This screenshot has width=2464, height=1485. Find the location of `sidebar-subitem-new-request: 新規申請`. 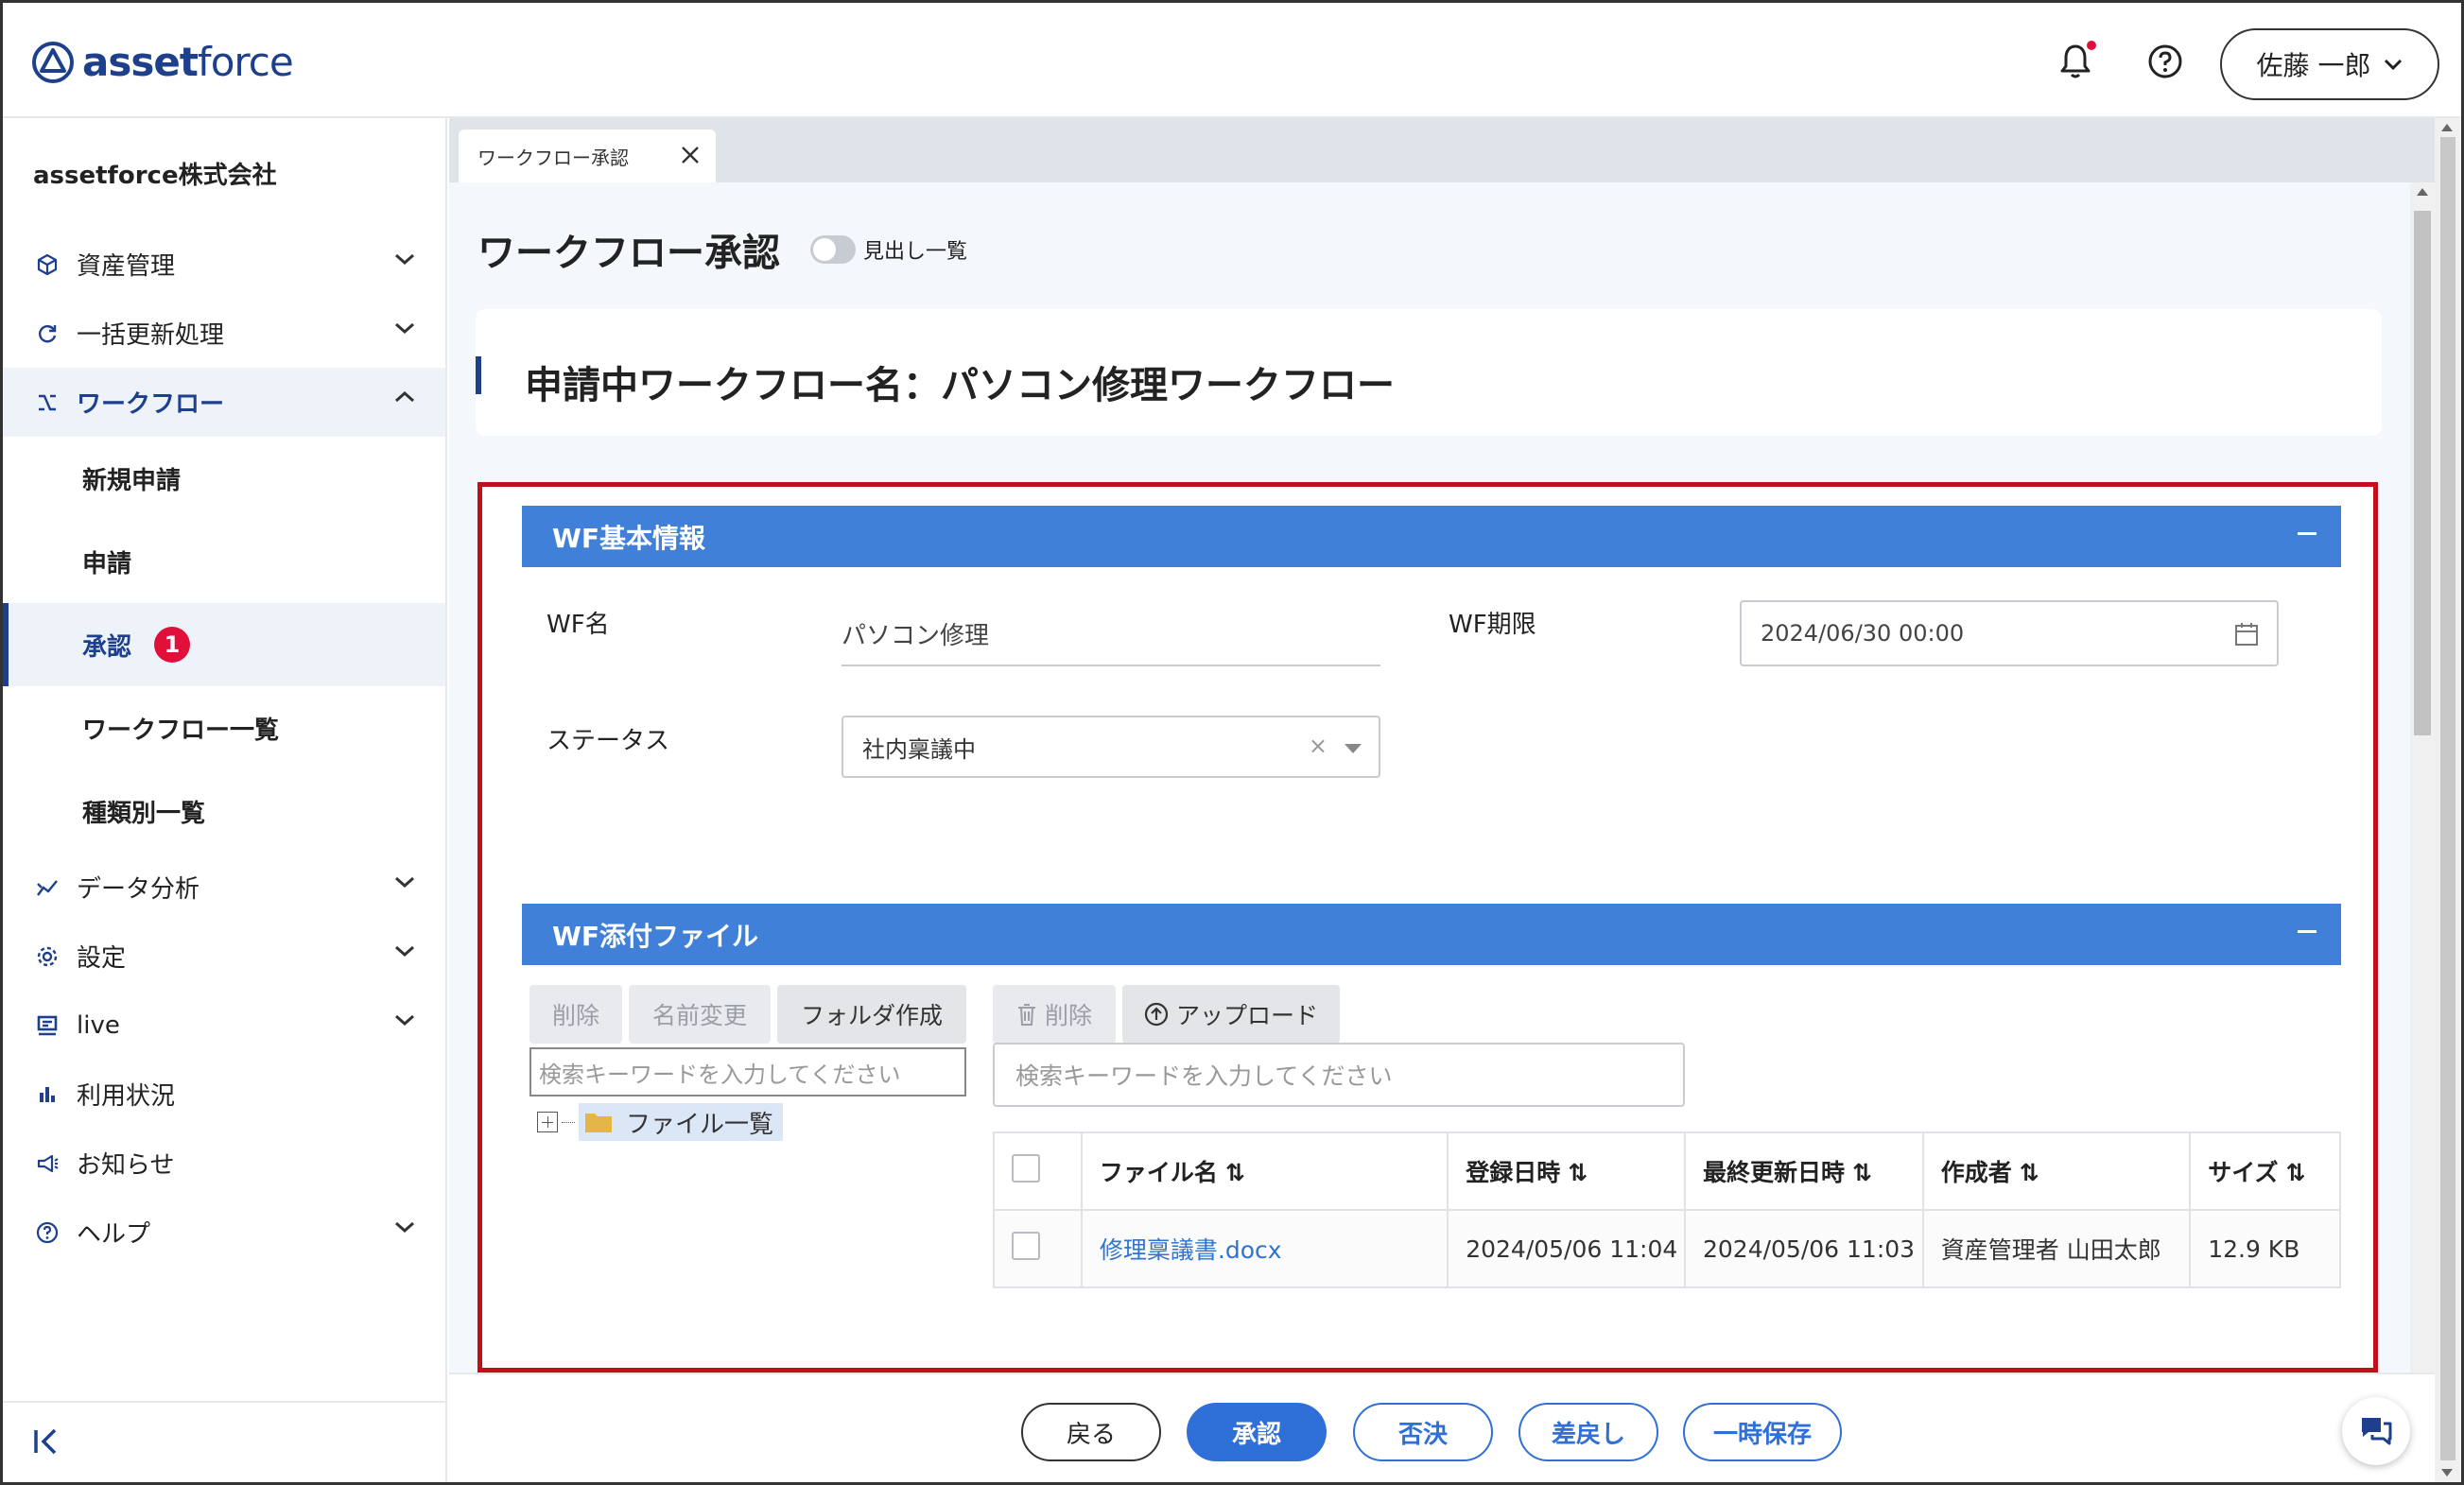

sidebar-subitem-new-request: 新規申請 is located at coordinates (224, 478).